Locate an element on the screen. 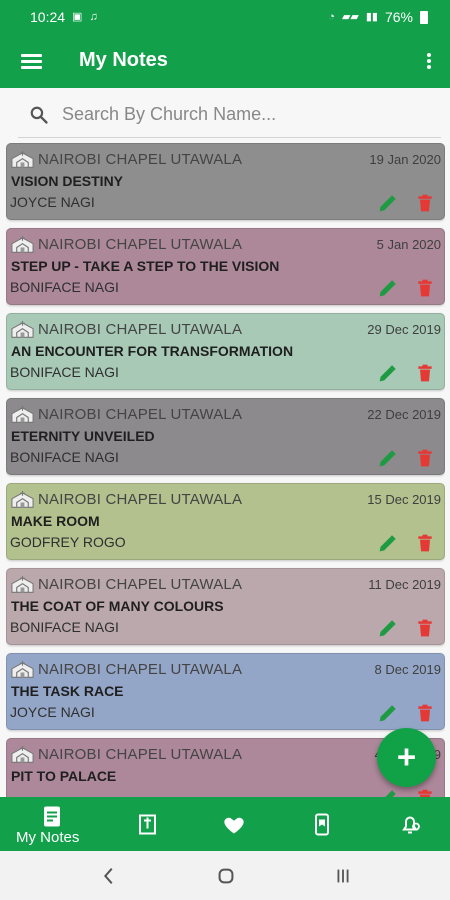  back-icon is located at coordinates (109, 876).